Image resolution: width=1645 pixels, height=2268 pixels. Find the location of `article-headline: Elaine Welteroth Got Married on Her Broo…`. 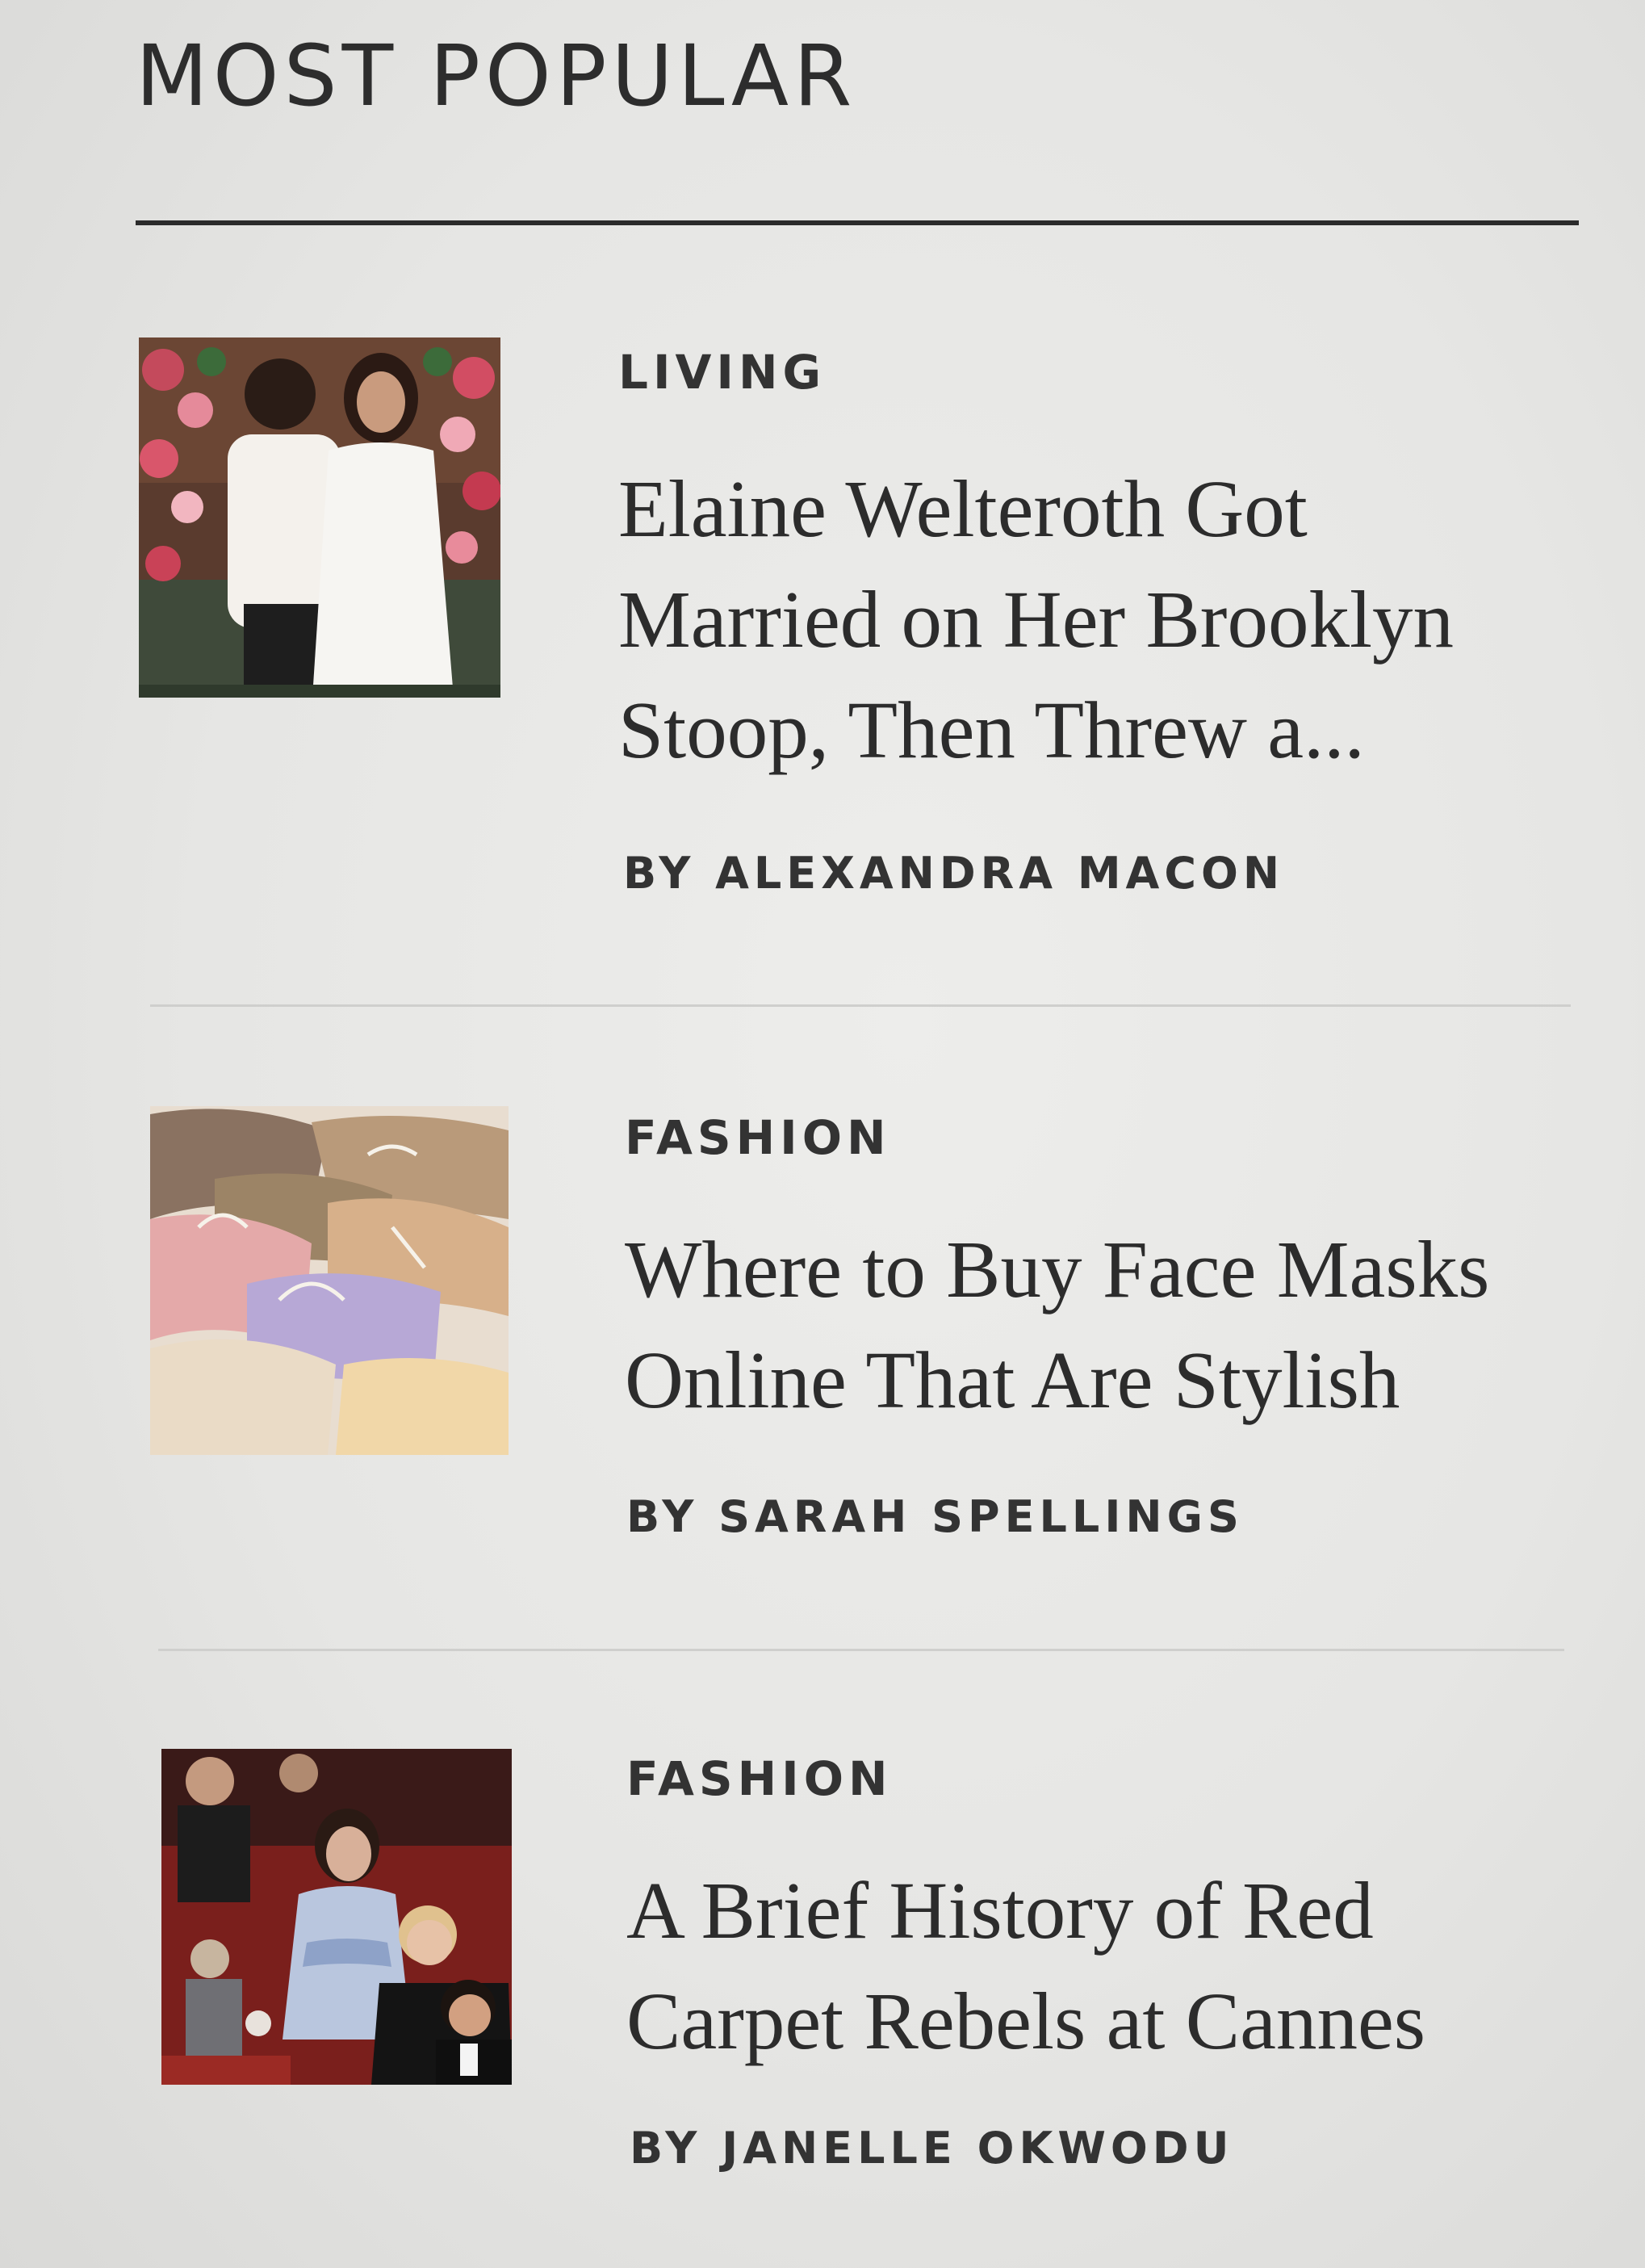

article-headline: Elaine Welteroth Got Married on Her Broo… is located at coordinates (1078, 620).